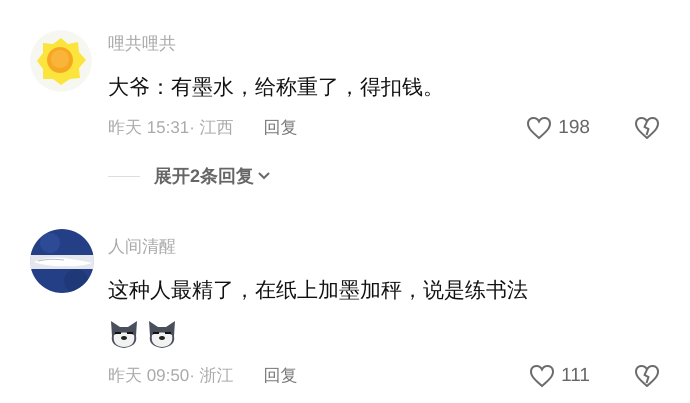  Describe the element at coordinates (171, 376) in the screenshot. I see `timestamp-location: 昨天 09:50· 浙江` at that location.